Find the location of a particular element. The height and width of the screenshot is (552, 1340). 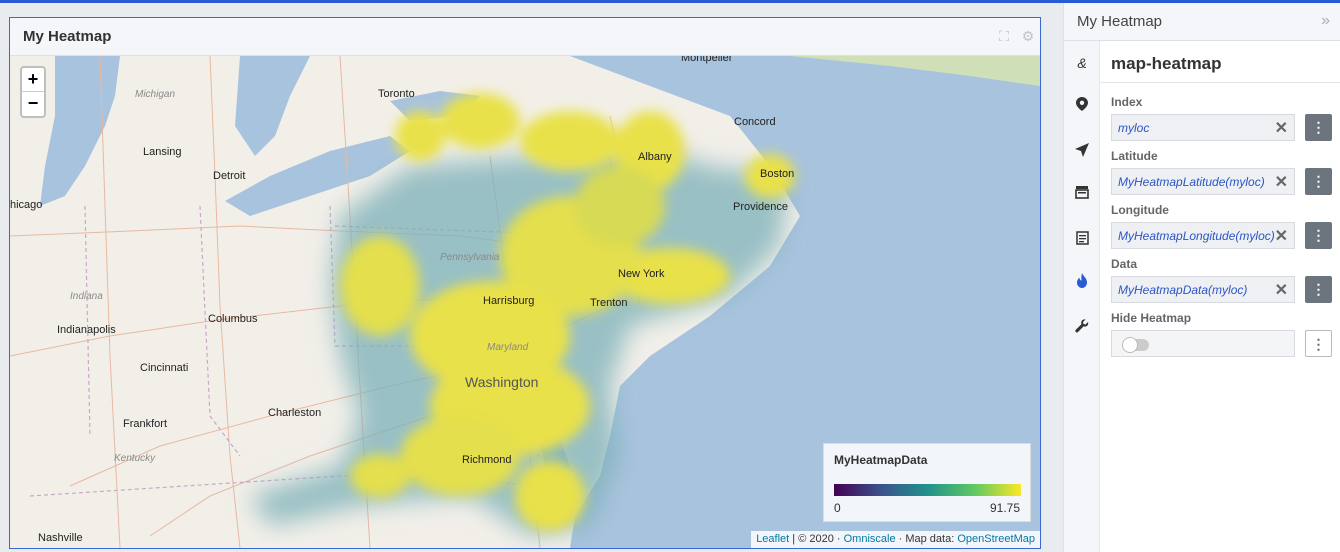

label-indiana: Indiana is located at coordinates (86, 296).